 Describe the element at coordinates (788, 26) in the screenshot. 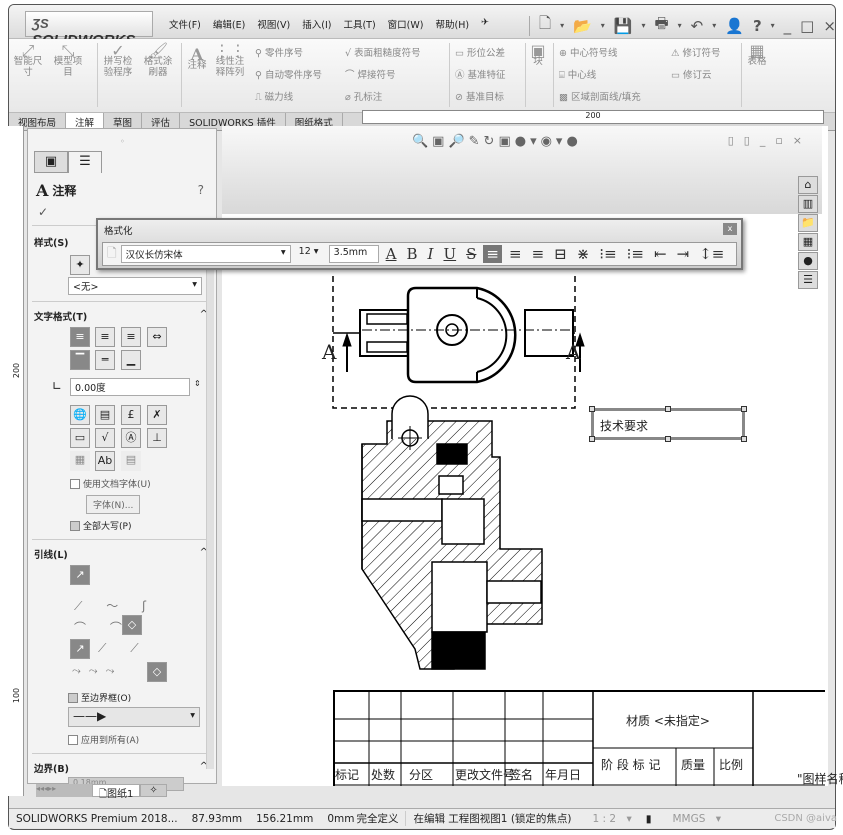

I see `minimize-button: _` at that location.